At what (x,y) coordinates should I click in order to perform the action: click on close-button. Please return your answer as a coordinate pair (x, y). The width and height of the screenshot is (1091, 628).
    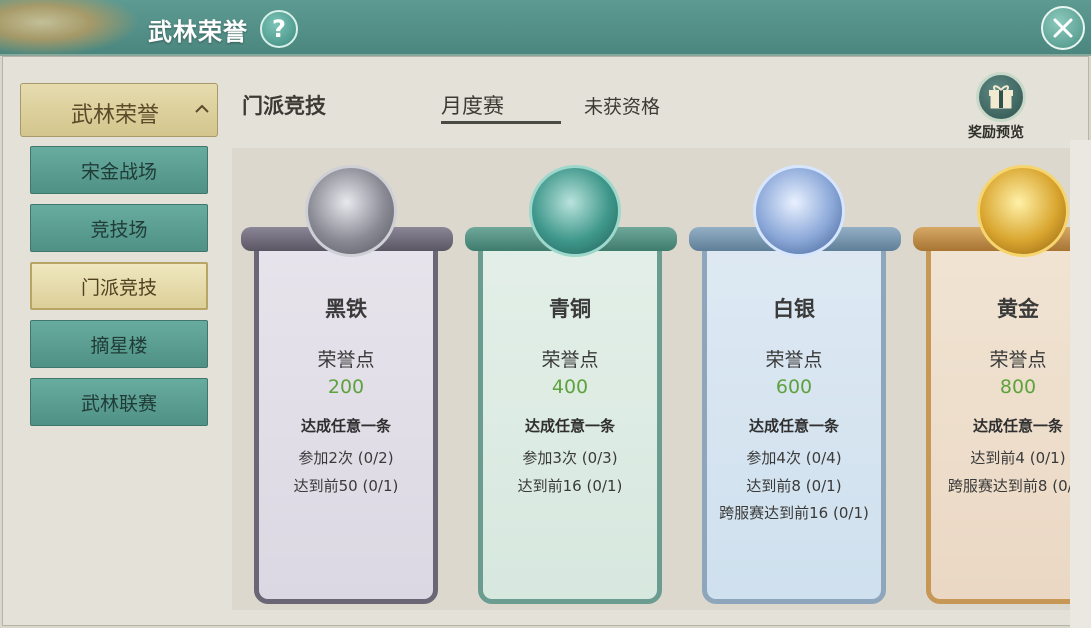
    Looking at the image, I should click on (1063, 28).